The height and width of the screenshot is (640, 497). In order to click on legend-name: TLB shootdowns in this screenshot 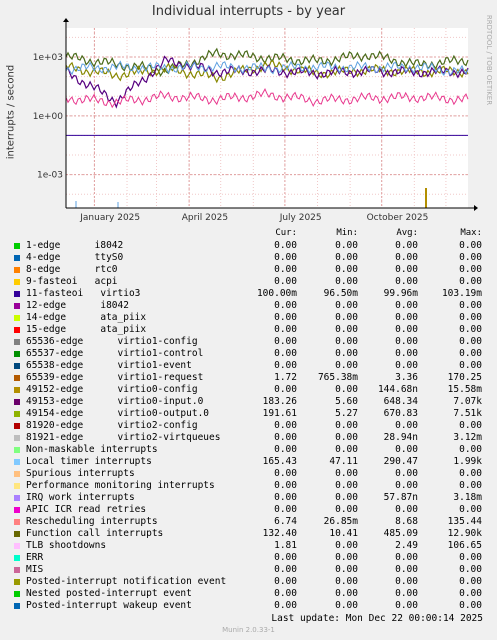, I will do `click(66, 545)`.